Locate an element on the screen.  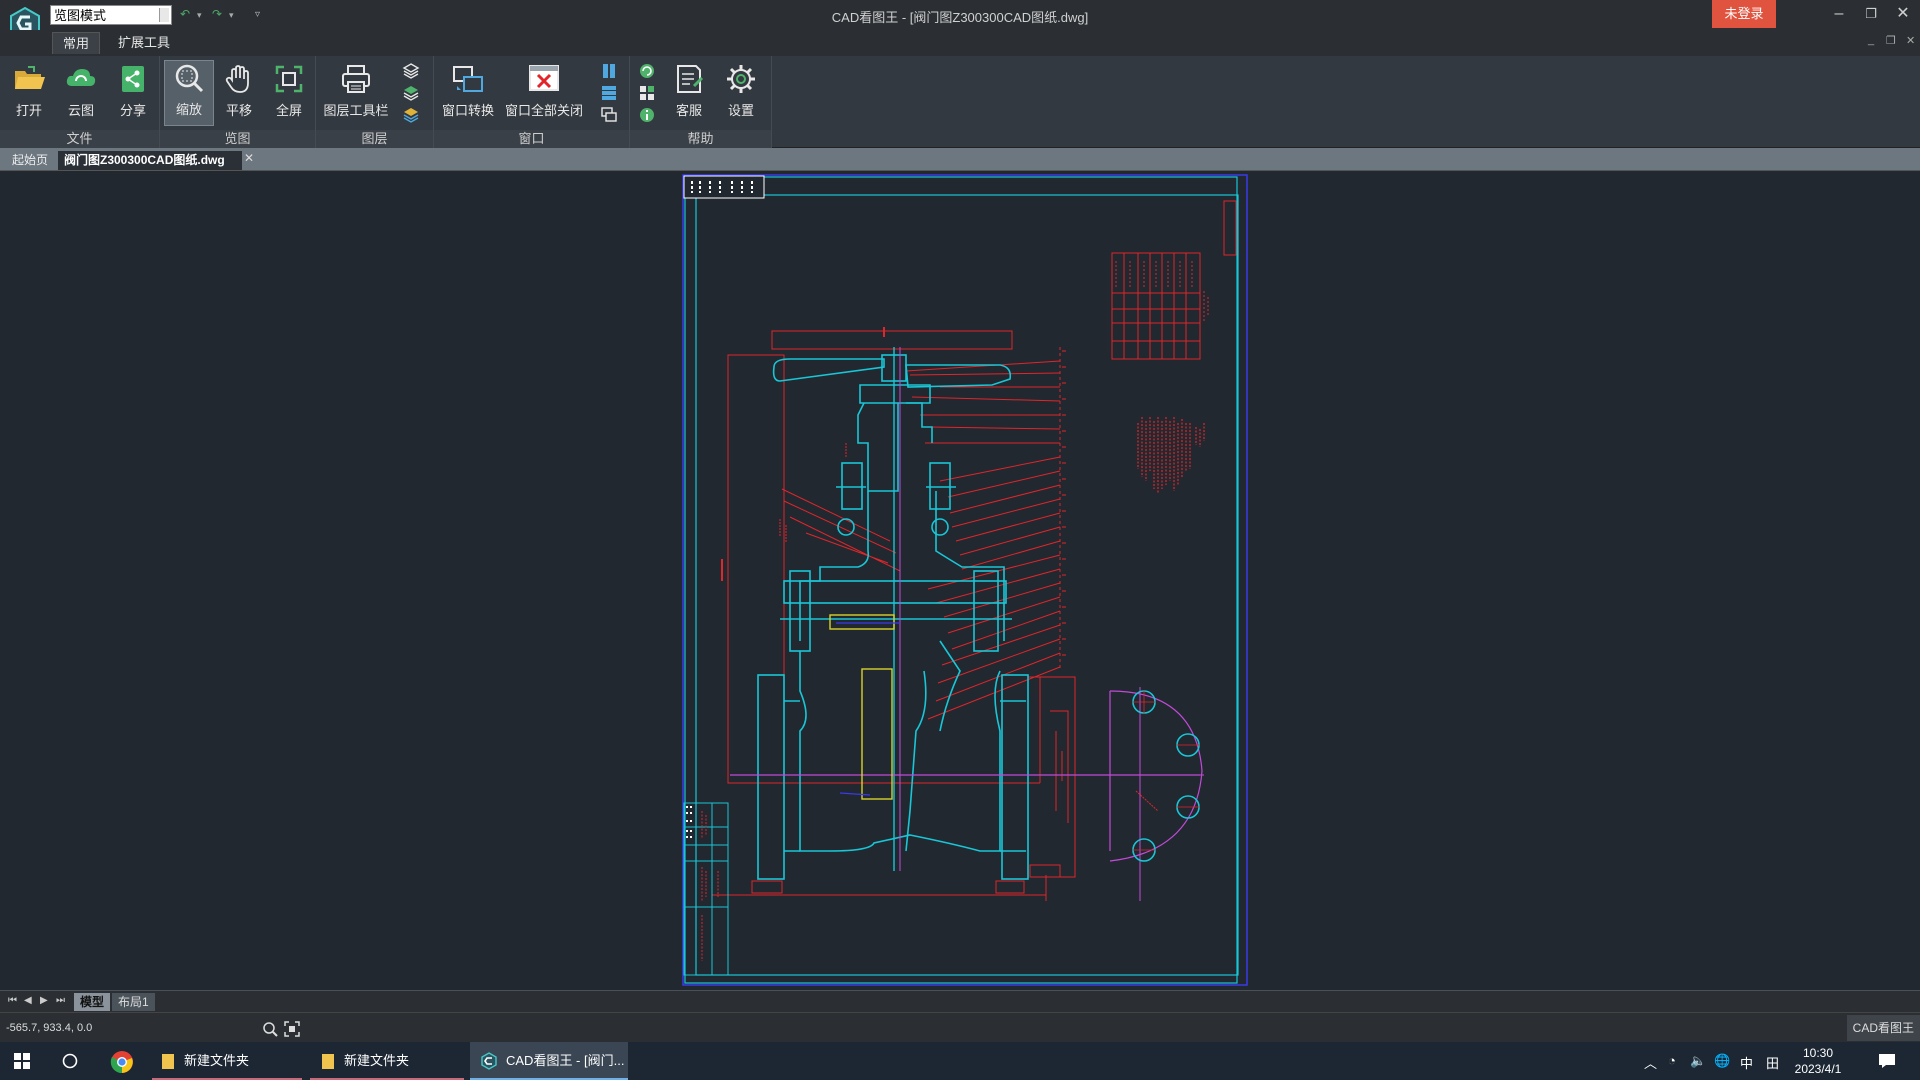
close-all-windows-button: 窗口全部关闭 is located at coordinates (544, 94).